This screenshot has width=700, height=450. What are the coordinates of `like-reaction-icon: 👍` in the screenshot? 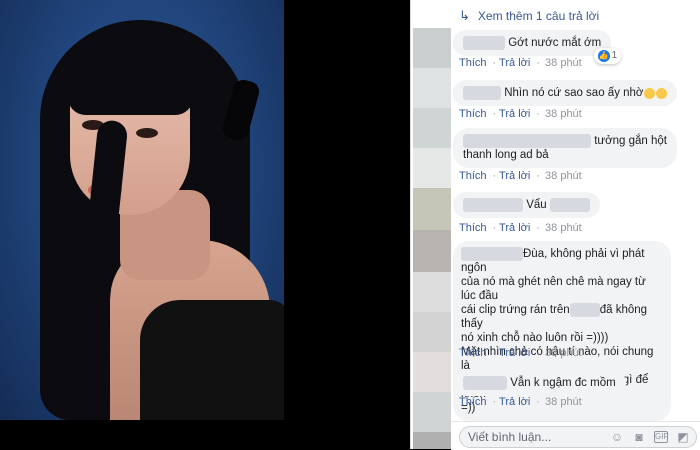 It's located at (603, 56).